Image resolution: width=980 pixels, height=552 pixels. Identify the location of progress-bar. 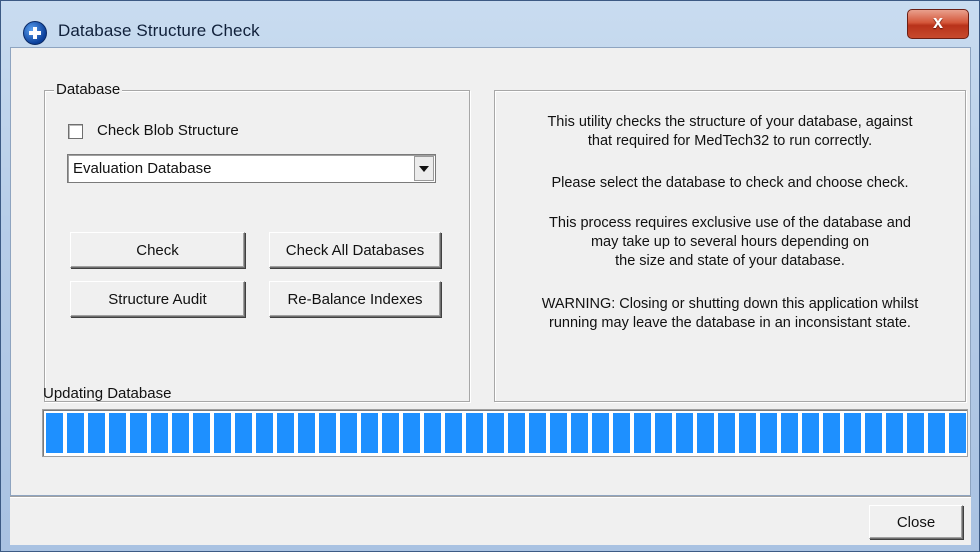
(505, 433).